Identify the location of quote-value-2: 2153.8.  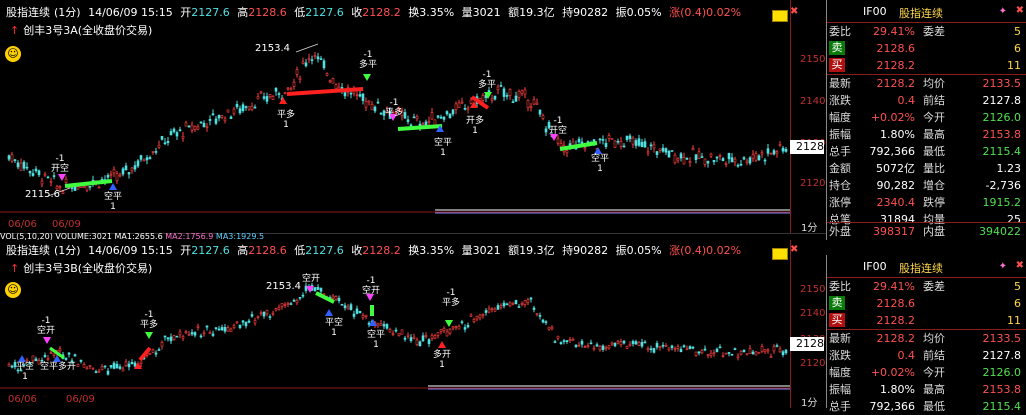
(1002, 389).